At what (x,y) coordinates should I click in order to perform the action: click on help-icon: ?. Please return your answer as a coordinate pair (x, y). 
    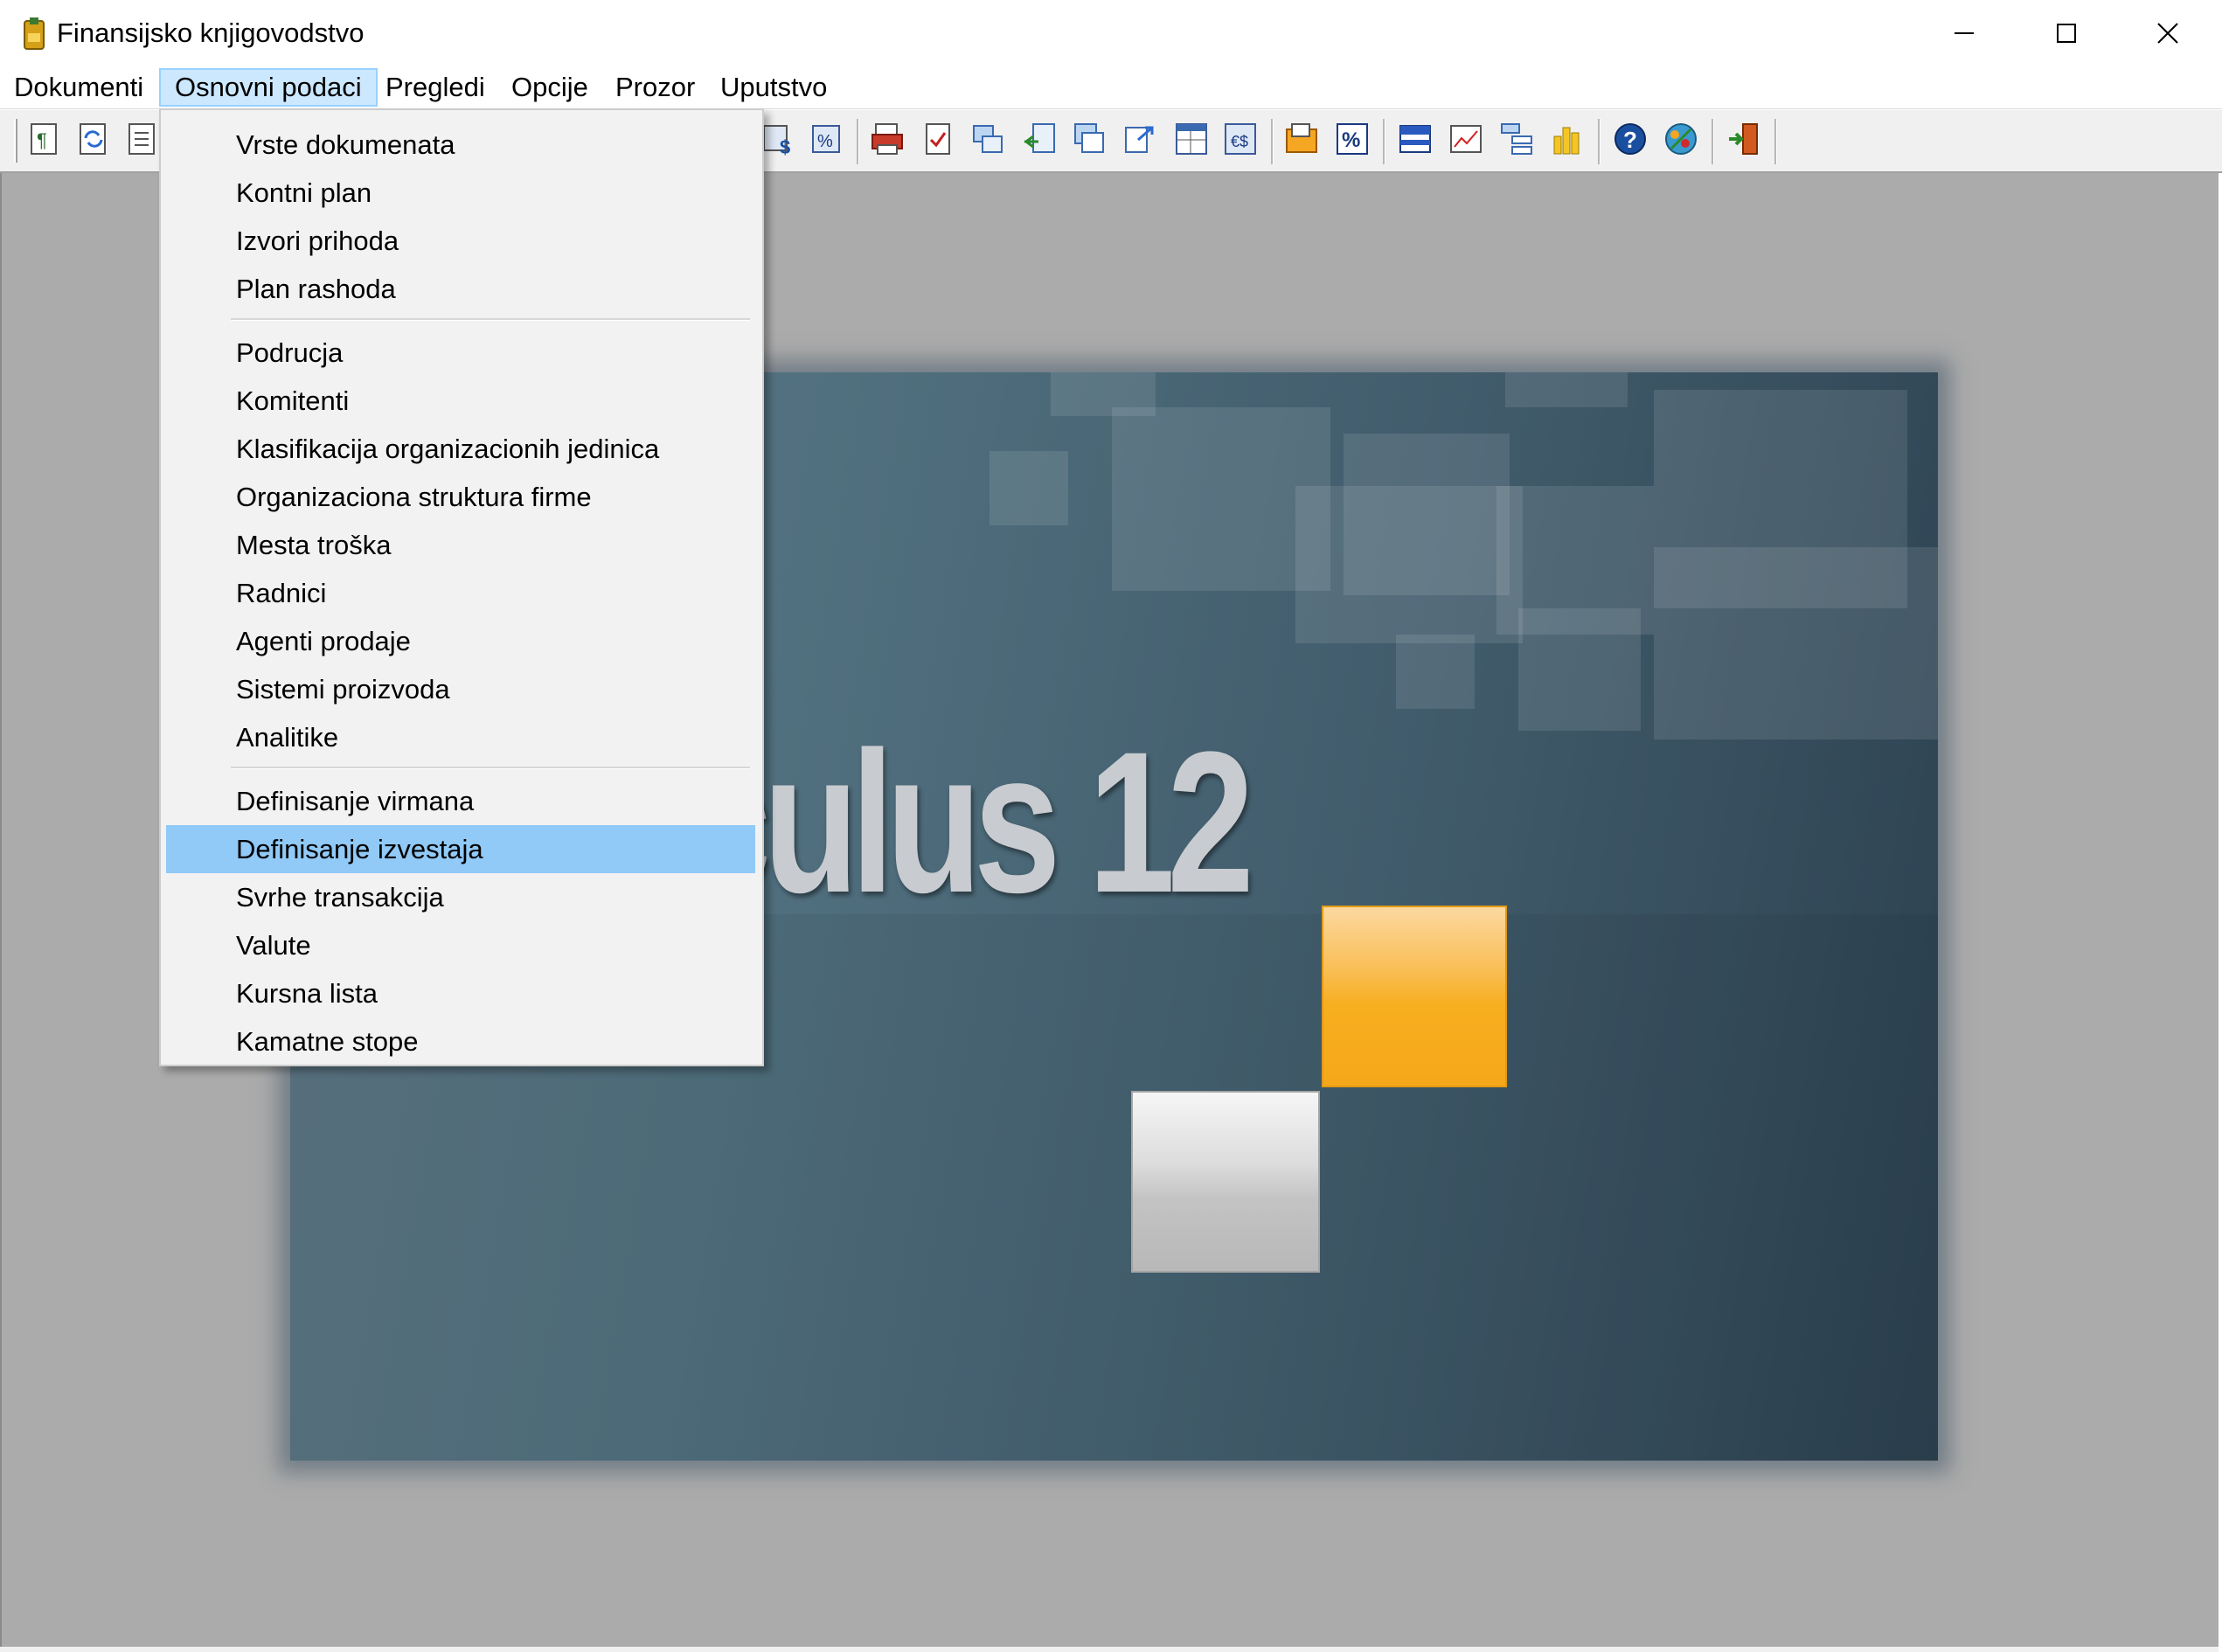
    Looking at the image, I should click on (1631, 141).